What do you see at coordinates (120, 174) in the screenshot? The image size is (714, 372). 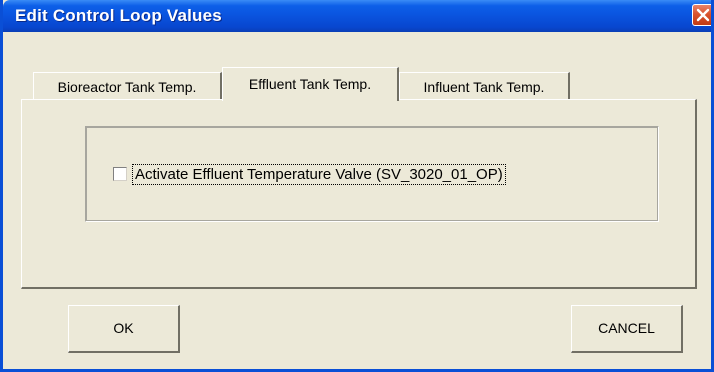 I see `activate-valve-checkbox` at bounding box center [120, 174].